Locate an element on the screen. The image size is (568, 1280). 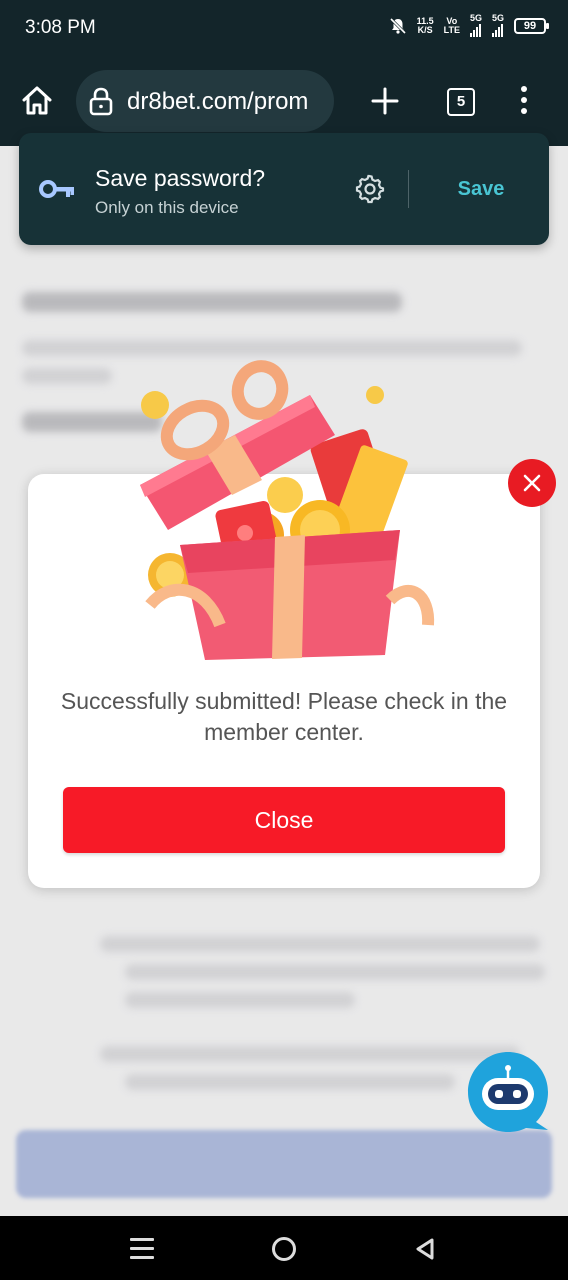
battery-icon: 99 is located at coordinates (531, 25).